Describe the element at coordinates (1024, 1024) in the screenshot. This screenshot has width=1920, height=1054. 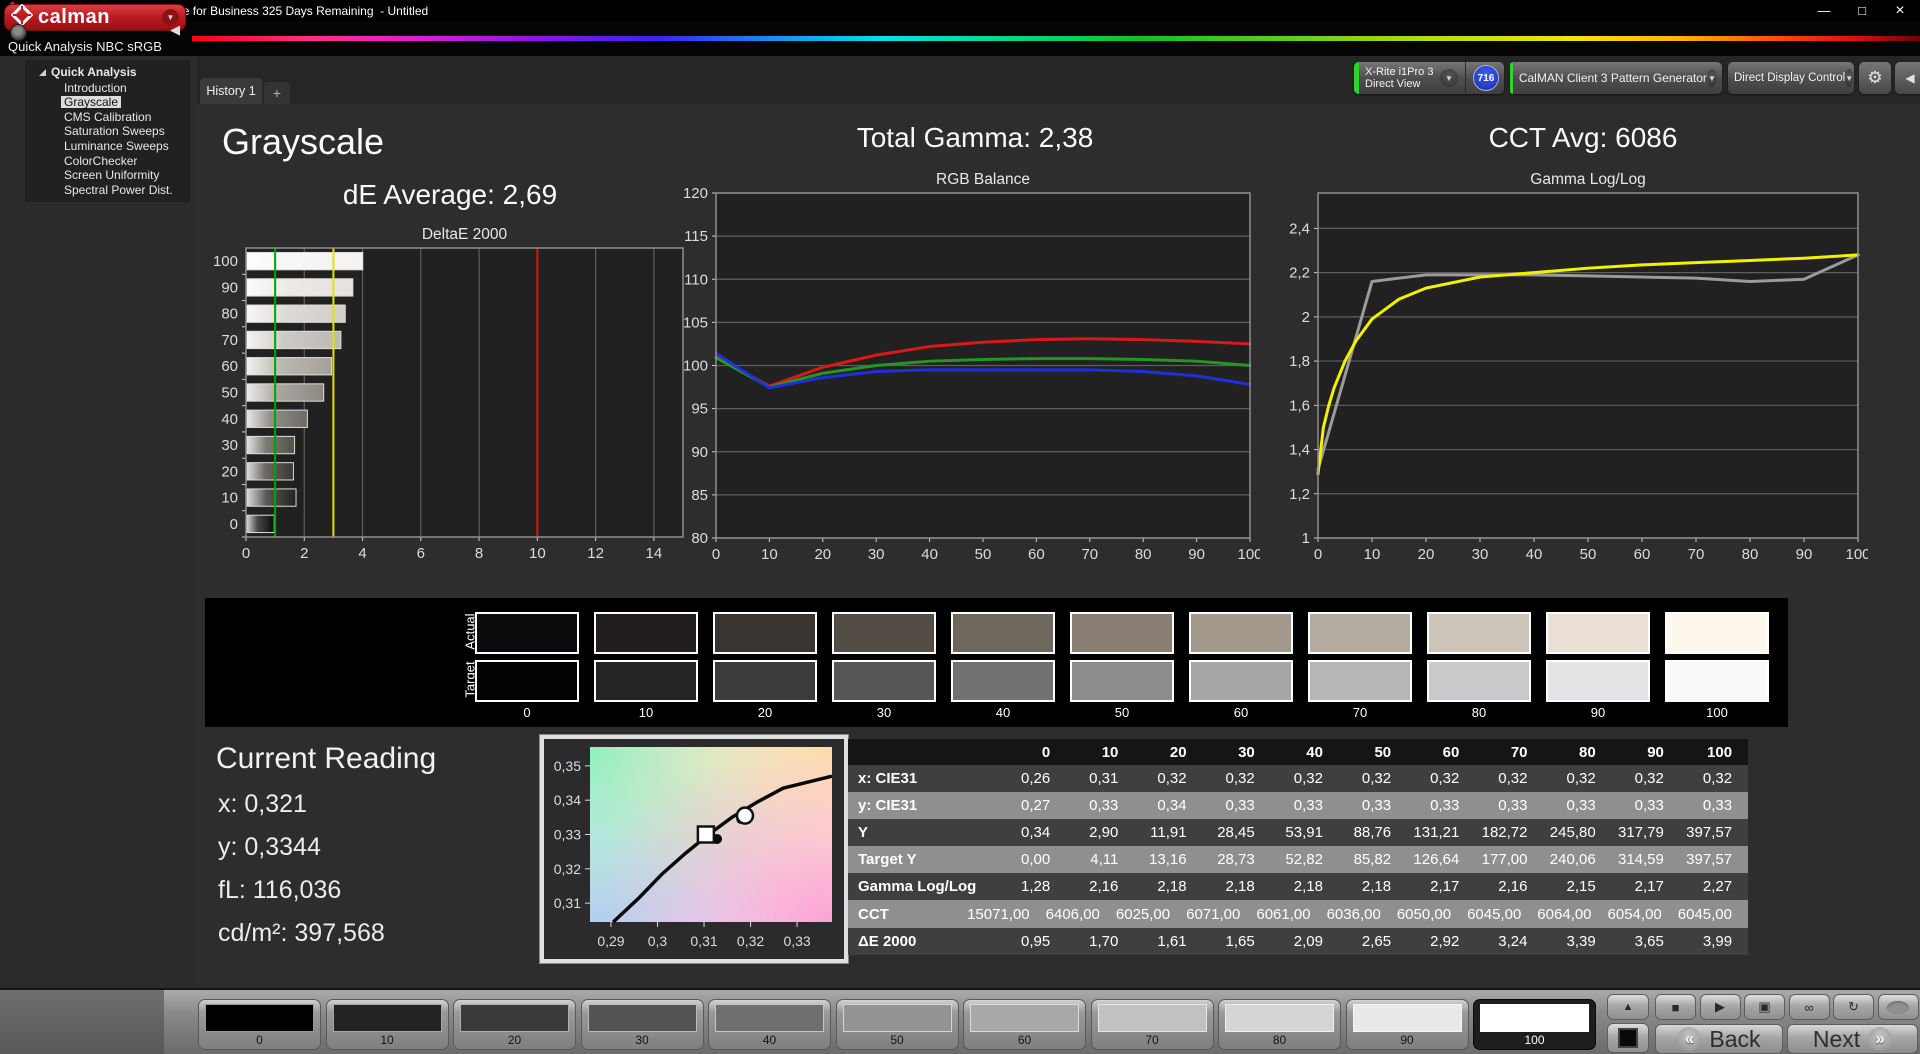
I see `pattern-button-60: 60` at that location.